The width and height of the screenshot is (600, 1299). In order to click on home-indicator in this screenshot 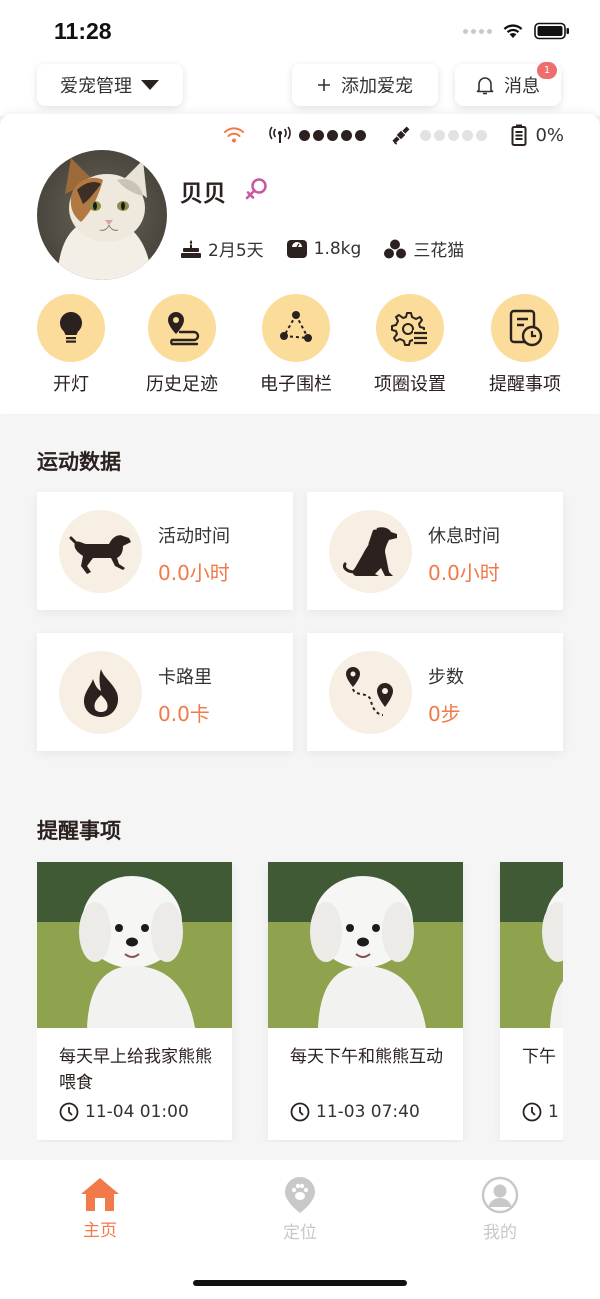, I will do `click(300, 1283)`.